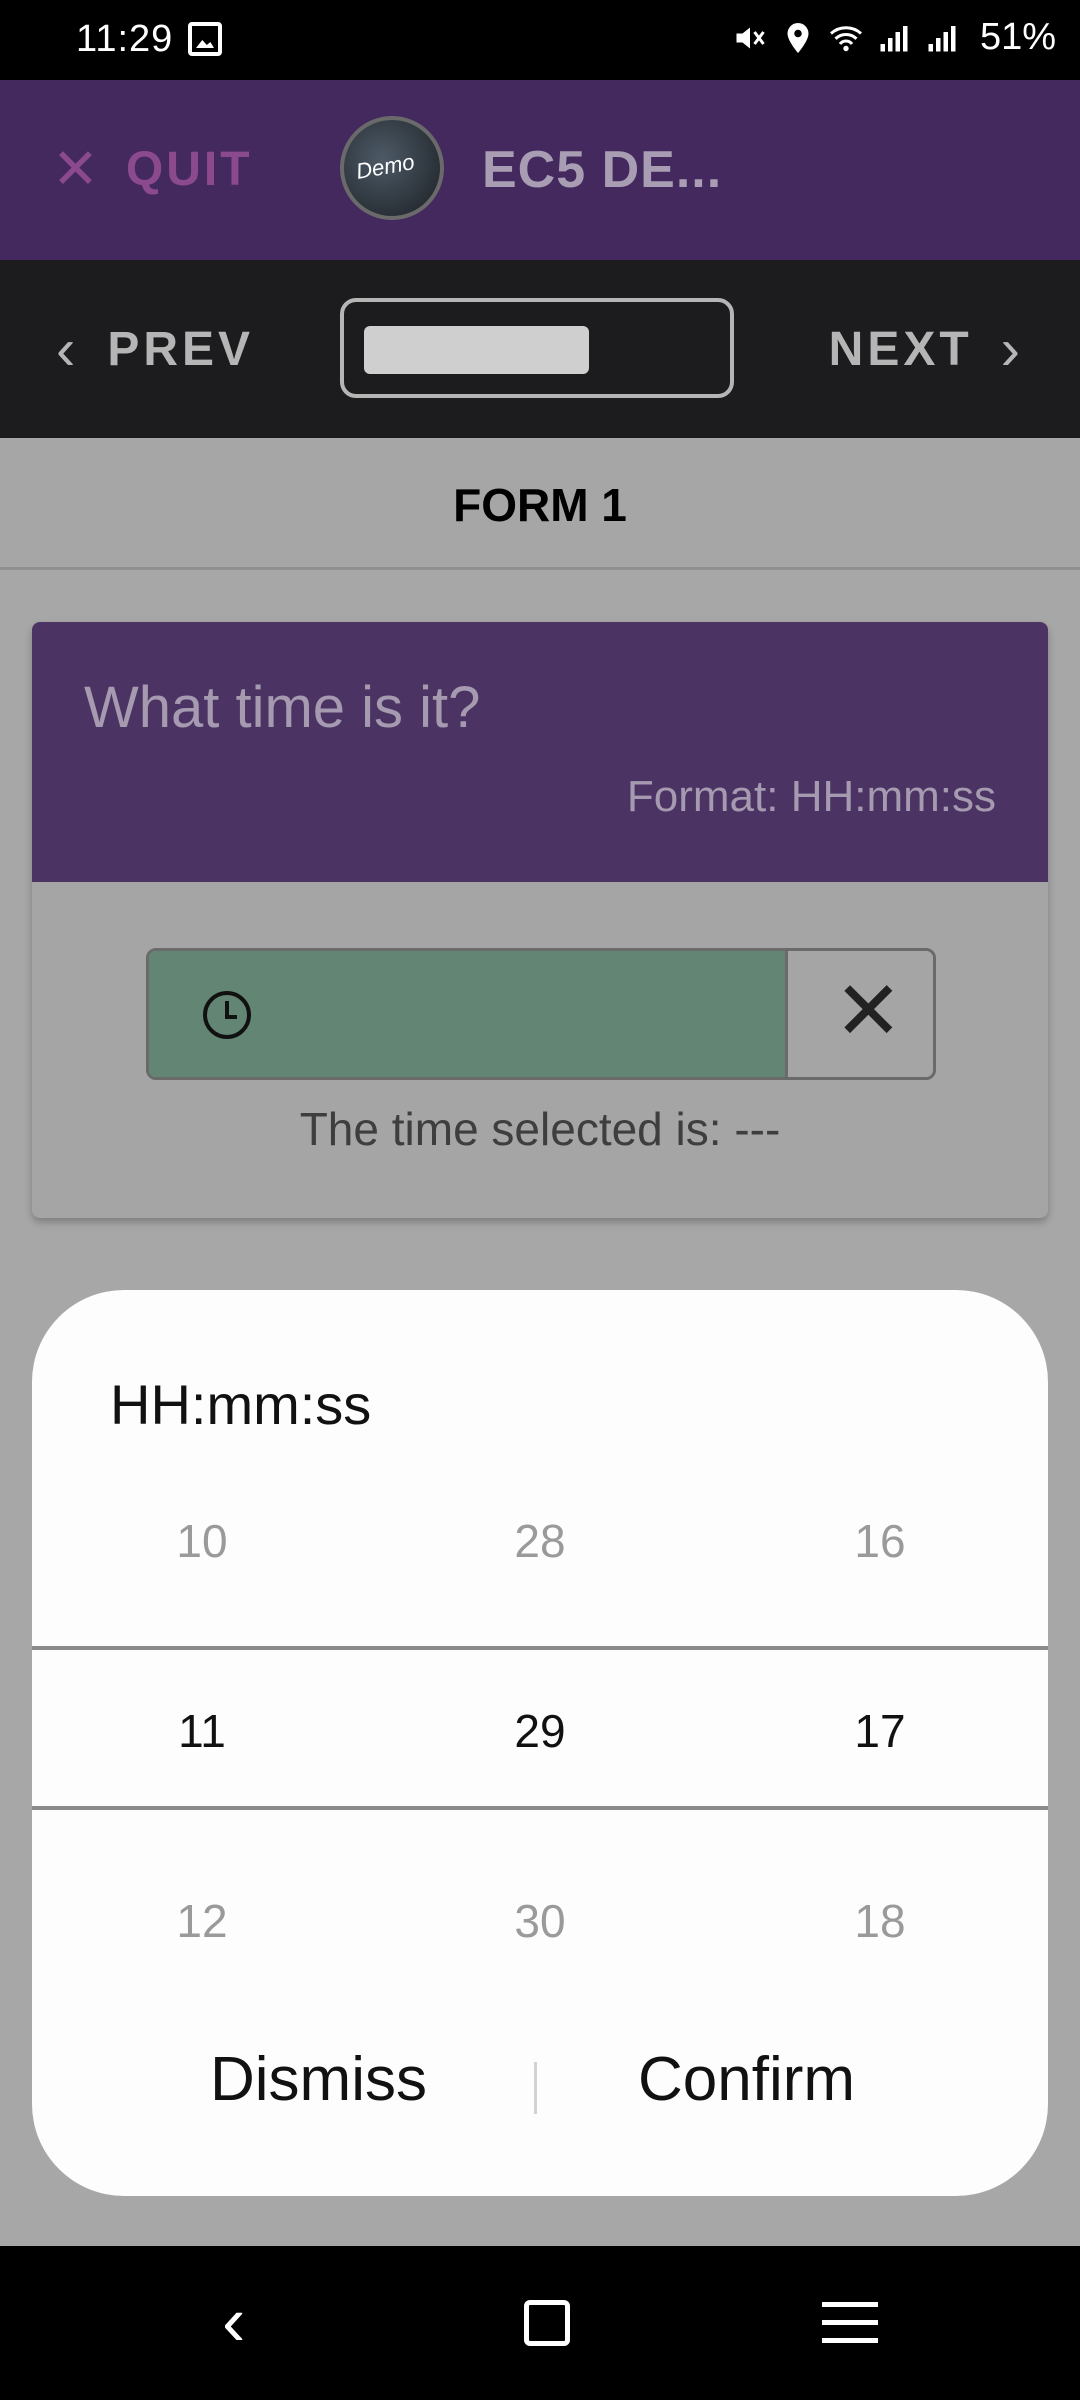  What do you see at coordinates (798, 37) in the screenshot?
I see `location-icon` at bounding box center [798, 37].